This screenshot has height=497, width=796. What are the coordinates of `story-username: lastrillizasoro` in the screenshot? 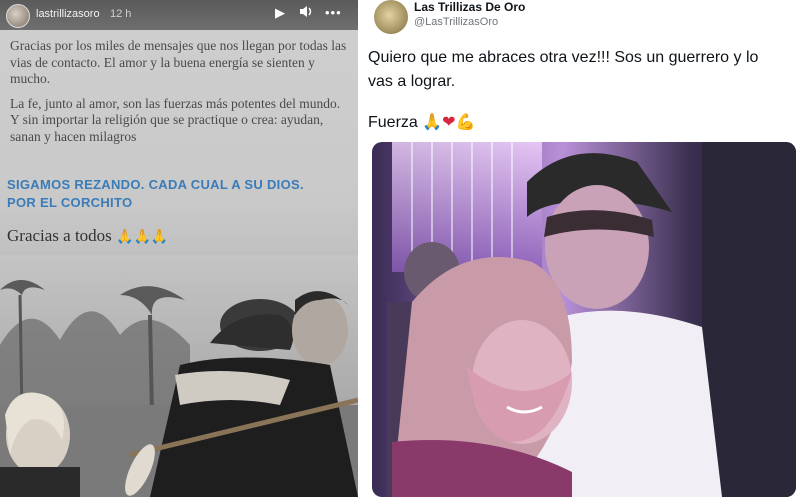 It's located at (68, 14).